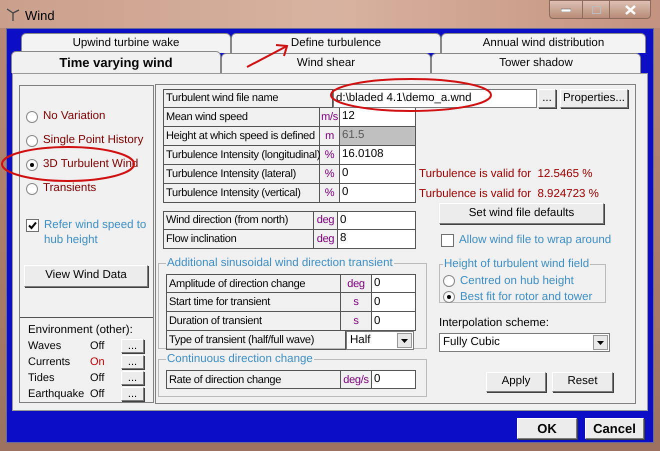 The width and height of the screenshot is (660, 451). Describe the element at coordinates (543, 43) in the screenshot. I see `tab: Annual wind distribution` at that location.